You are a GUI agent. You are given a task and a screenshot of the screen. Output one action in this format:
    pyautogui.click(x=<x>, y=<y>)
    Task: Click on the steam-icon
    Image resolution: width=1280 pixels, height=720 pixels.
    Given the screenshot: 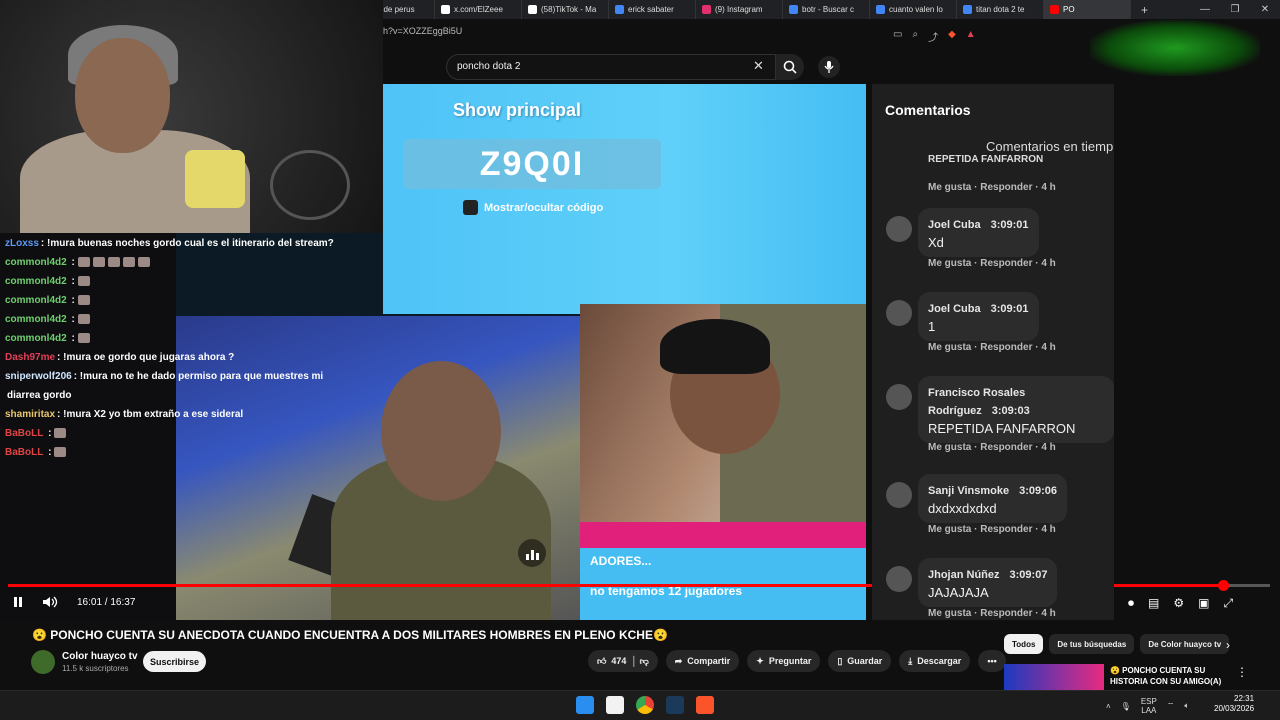 What is the action you would take?
    pyautogui.click(x=675, y=705)
    